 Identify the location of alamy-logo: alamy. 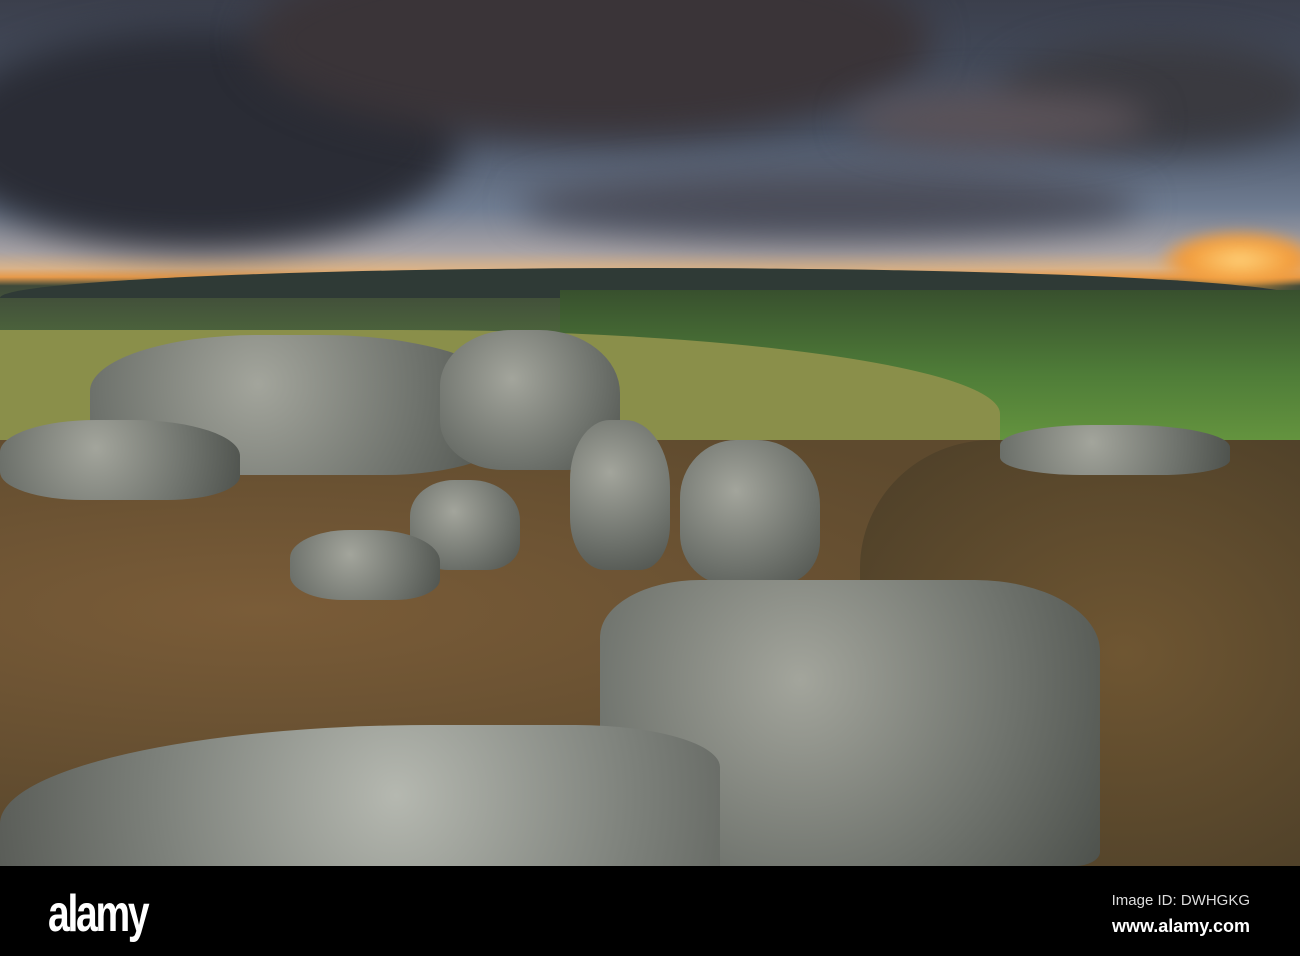
(99, 914).